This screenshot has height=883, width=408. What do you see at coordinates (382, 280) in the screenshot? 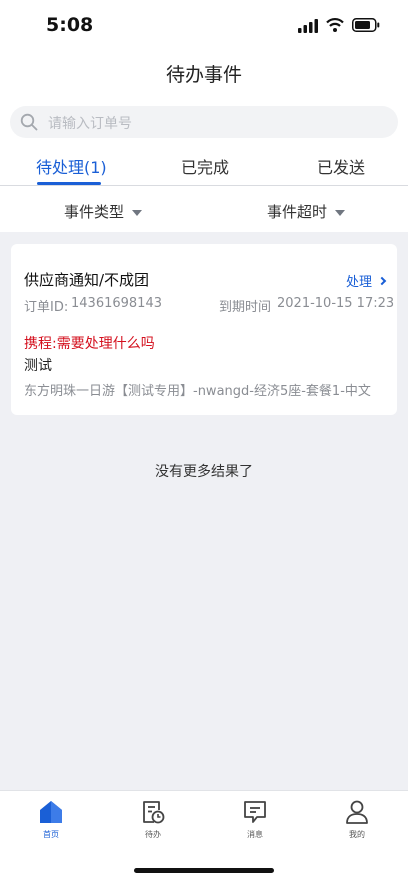
I see `chevron-right-icon` at bounding box center [382, 280].